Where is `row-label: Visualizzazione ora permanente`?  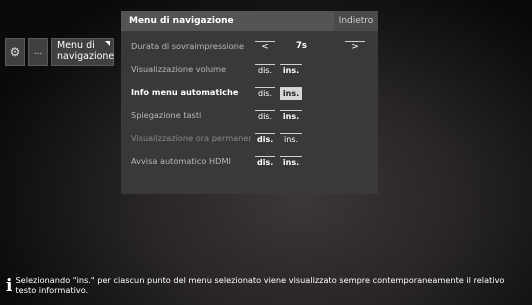 row-label: Visualizzazione ora permanente is located at coordinates (191, 138).